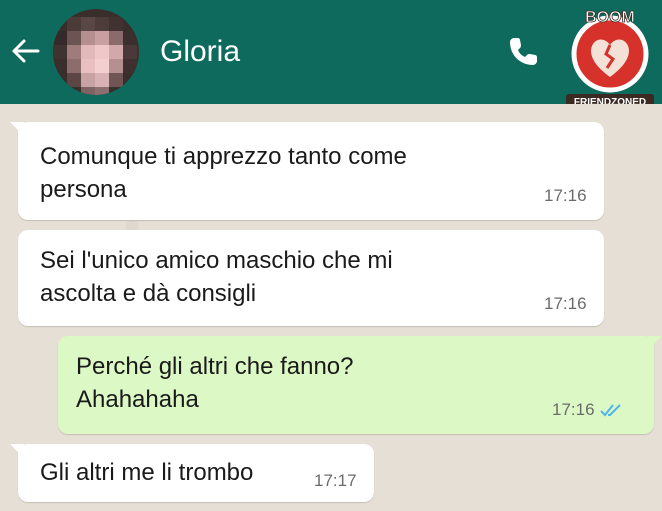 The height and width of the screenshot is (511, 662). Describe the element at coordinates (335, 480) in the screenshot. I see `message-time: 17:17` at that location.